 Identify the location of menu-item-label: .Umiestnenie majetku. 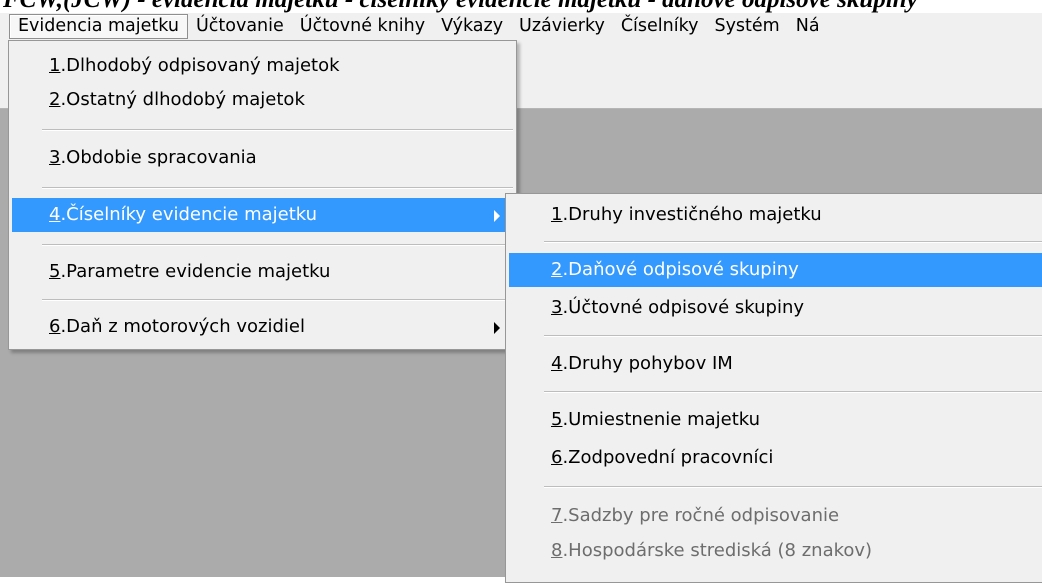
(661, 419).